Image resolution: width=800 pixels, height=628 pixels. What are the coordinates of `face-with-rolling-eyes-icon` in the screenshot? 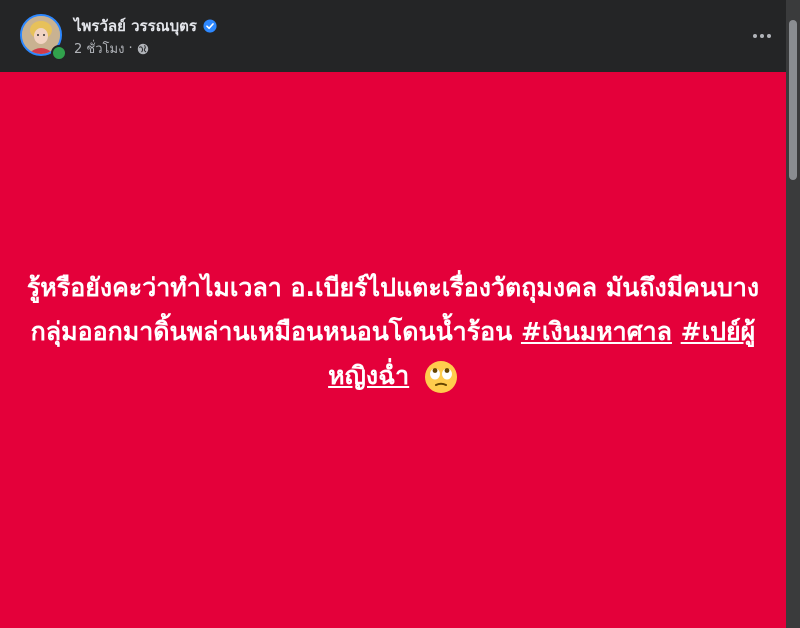 It's located at (440, 377).